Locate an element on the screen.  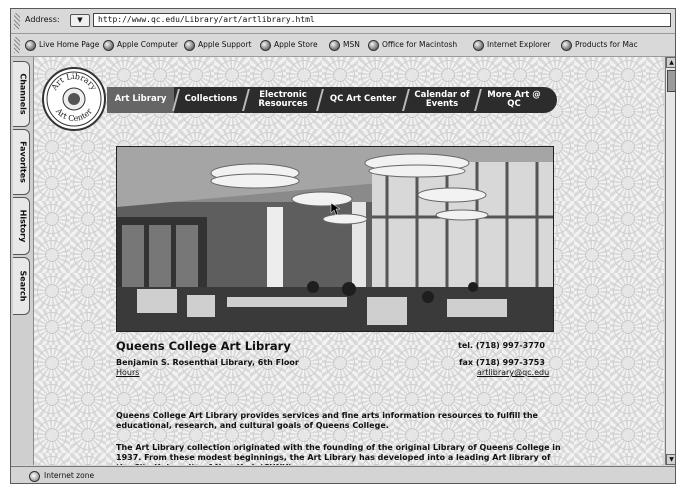
hours-link: Hours is located at coordinates (127, 372).